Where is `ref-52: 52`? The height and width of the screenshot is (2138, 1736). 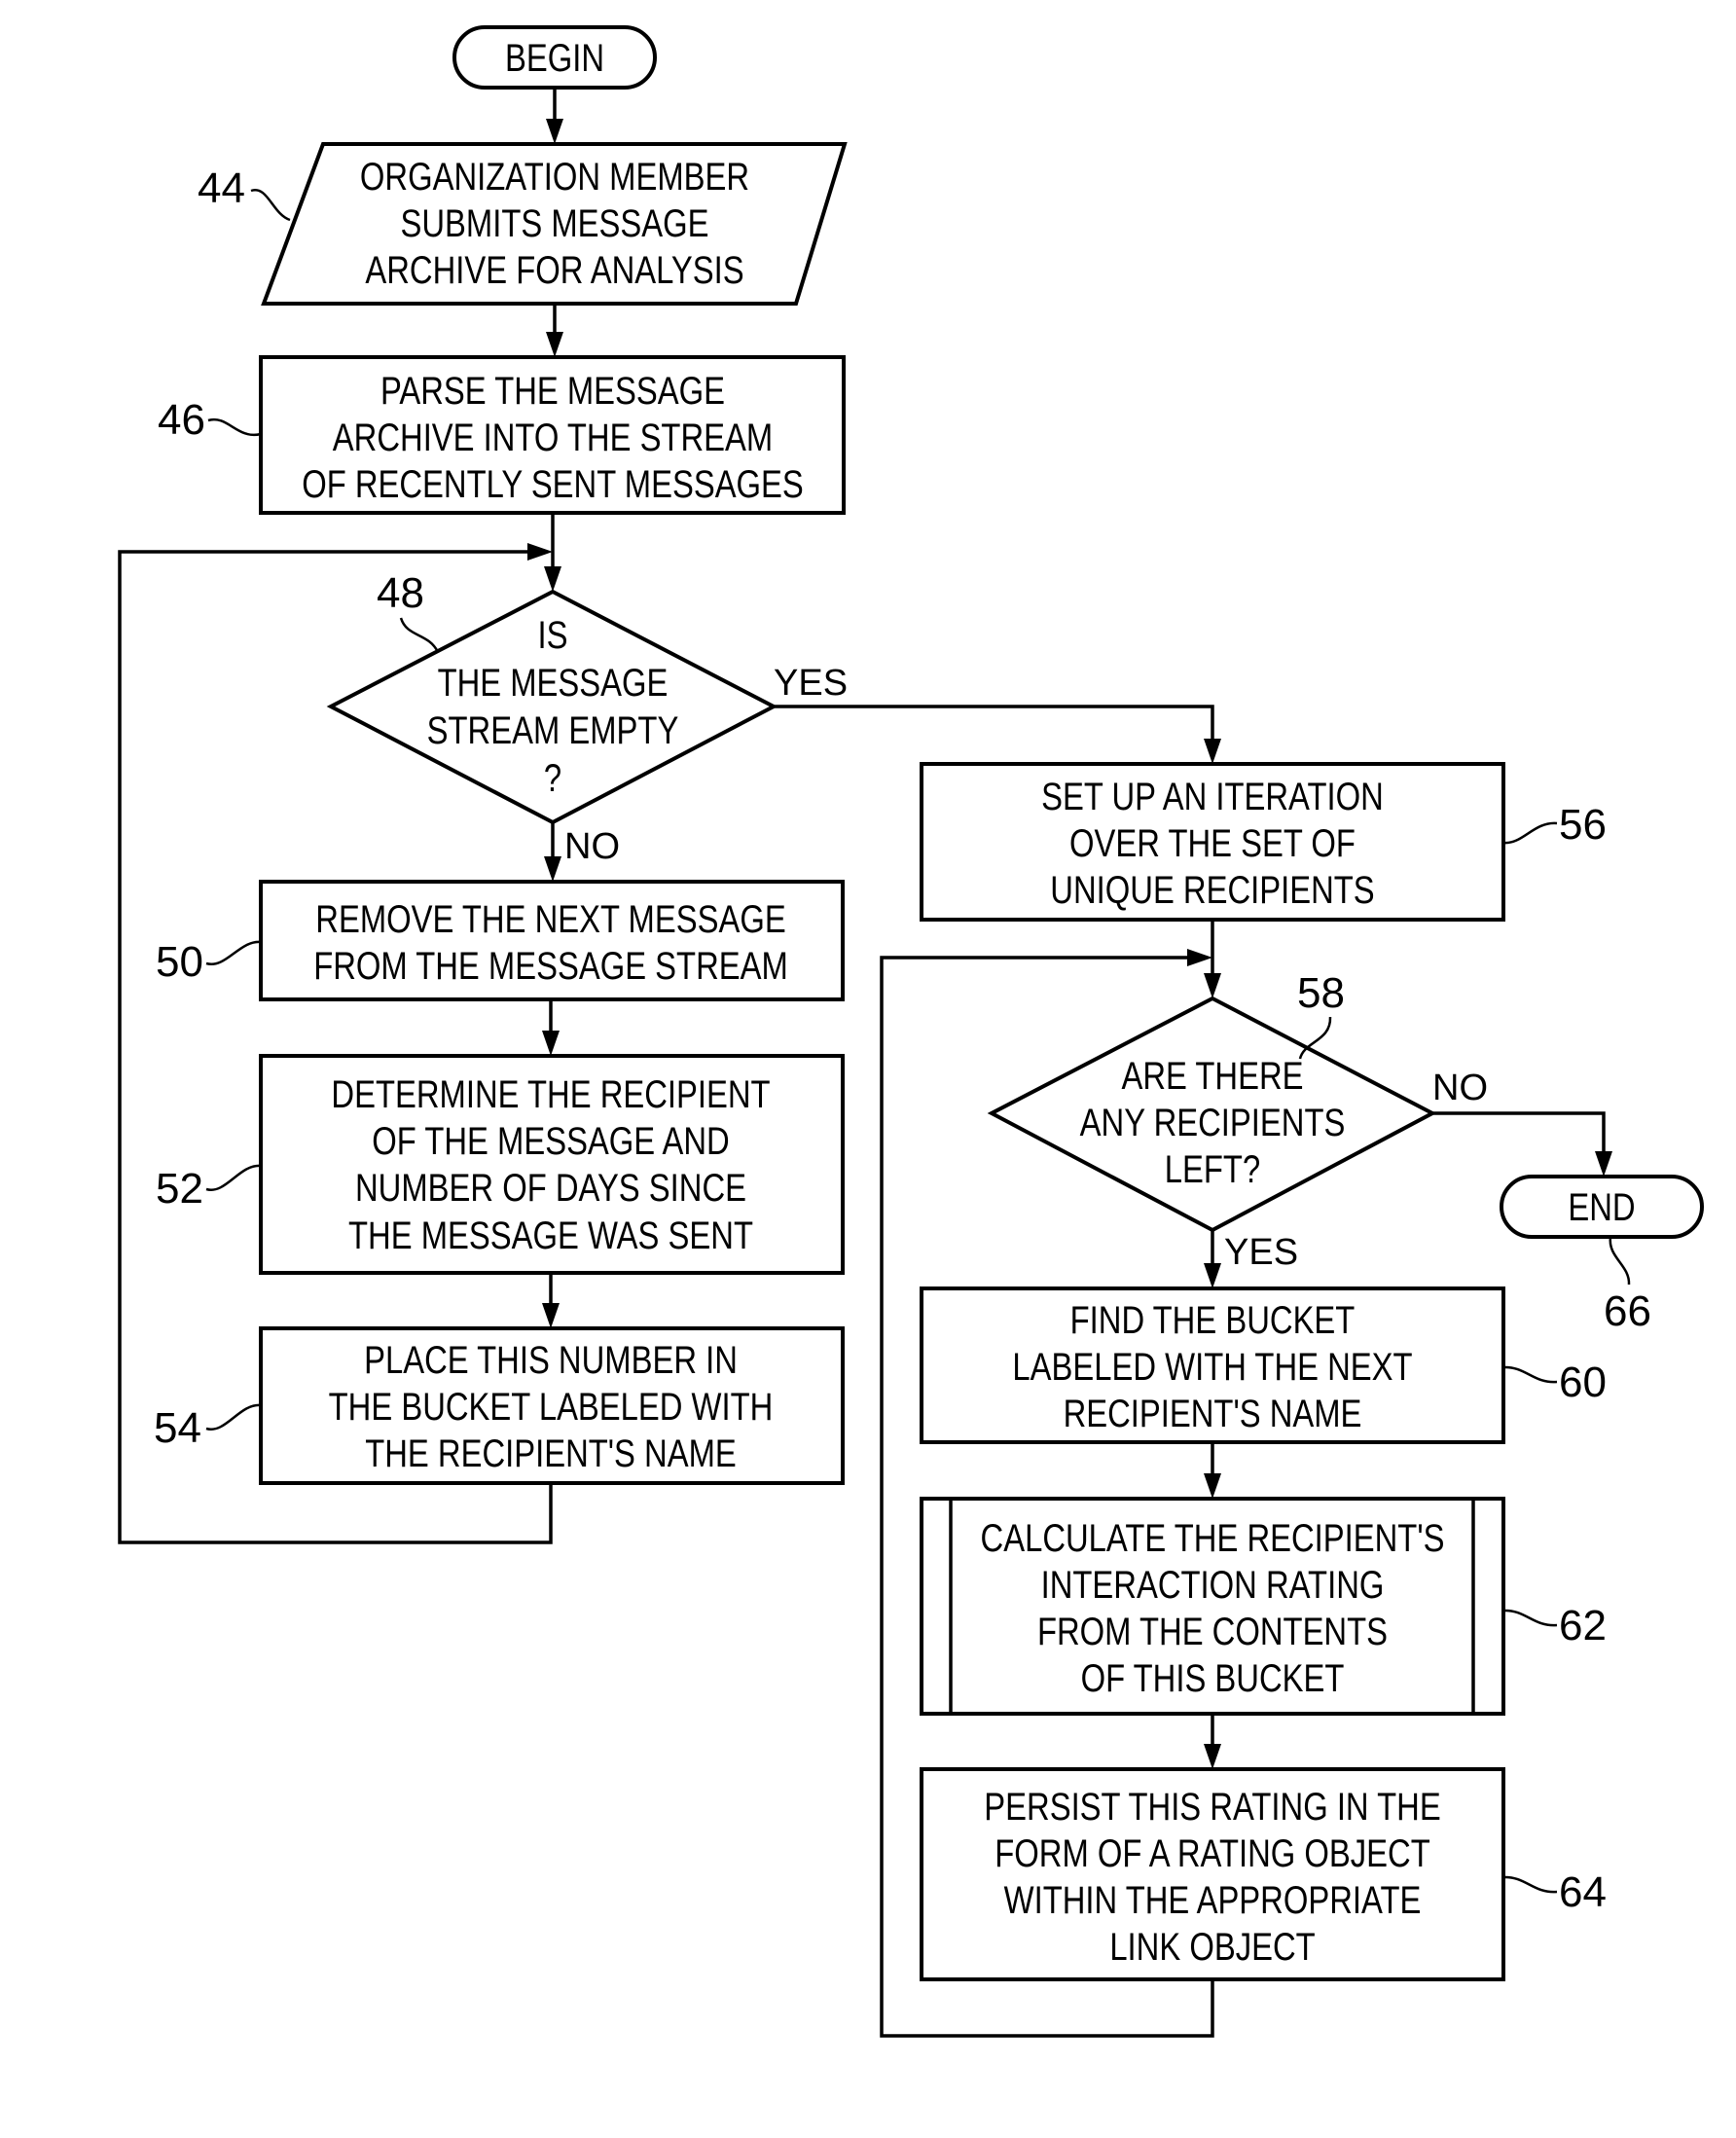
ref-52: 52 is located at coordinates (180, 1189).